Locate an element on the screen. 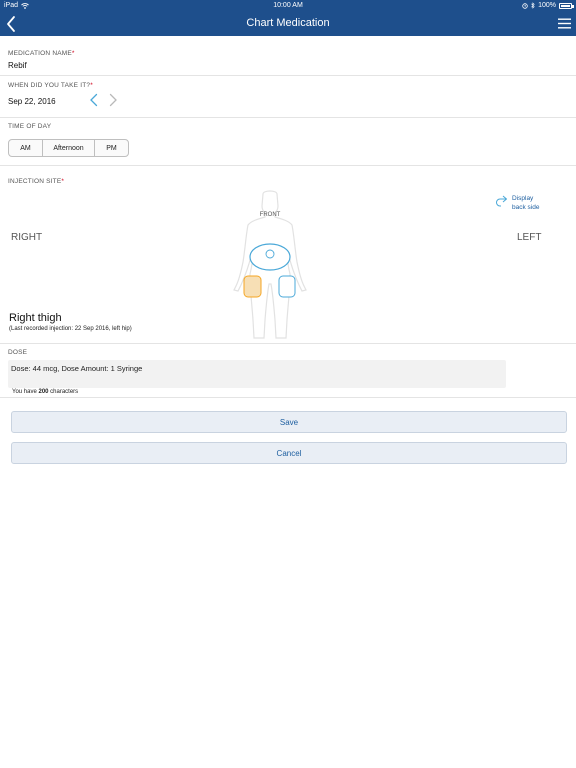 The image size is (576, 768). medication-name-value: Rebif is located at coordinates (17, 65).